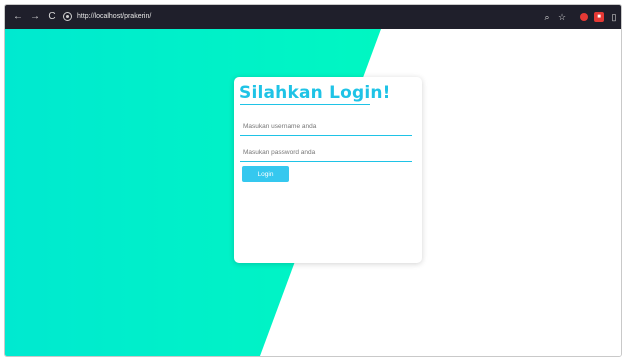 This screenshot has width=624, height=358. Describe the element at coordinates (326, 127) in the screenshot. I see `username-input` at that location.